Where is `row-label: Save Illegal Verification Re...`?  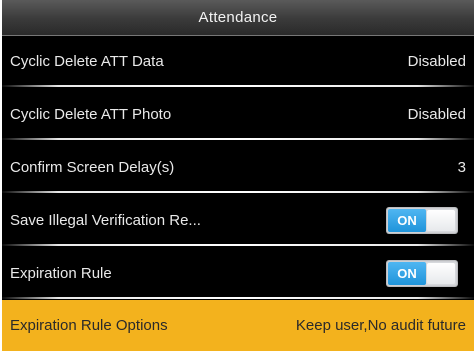 row-label: Save Illegal Verification Re... is located at coordinates (105, 220).